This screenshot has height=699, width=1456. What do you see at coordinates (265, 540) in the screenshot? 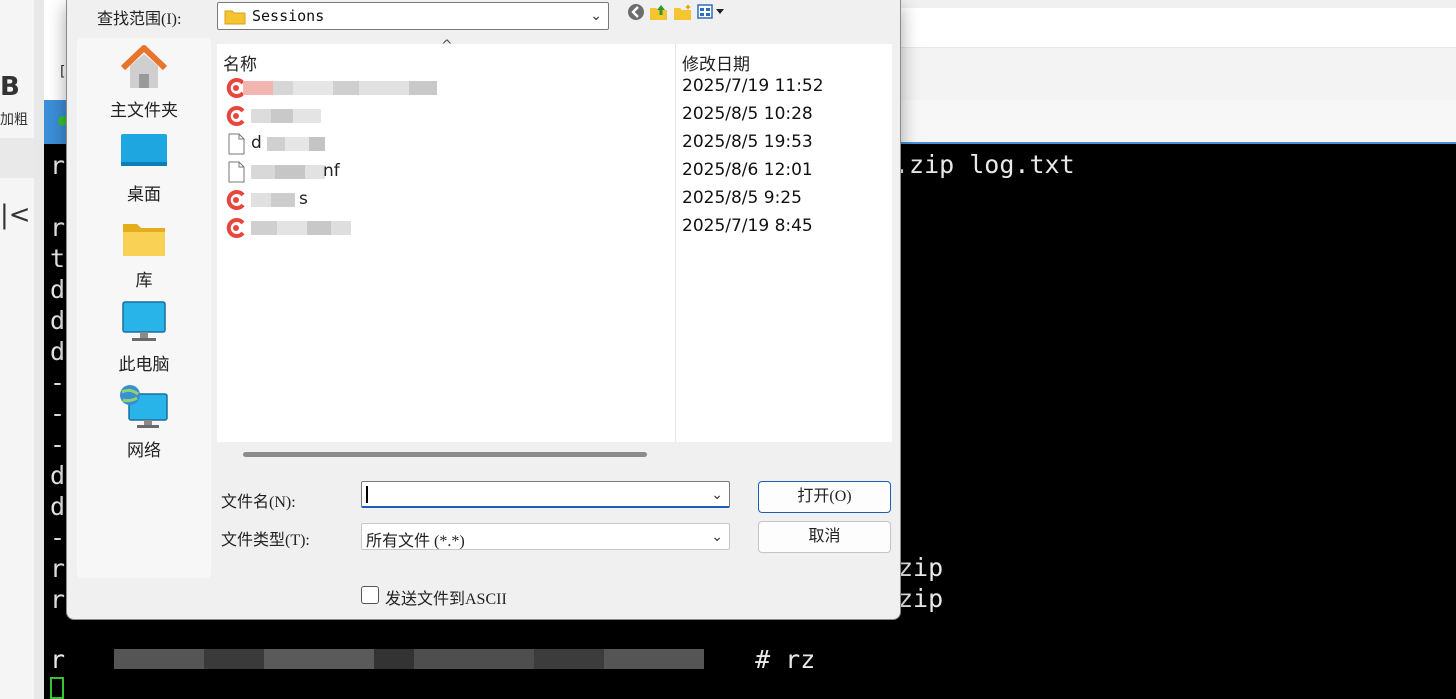
I see `file-type-label: 文件类型(T):` at bounding box center [265, 540].